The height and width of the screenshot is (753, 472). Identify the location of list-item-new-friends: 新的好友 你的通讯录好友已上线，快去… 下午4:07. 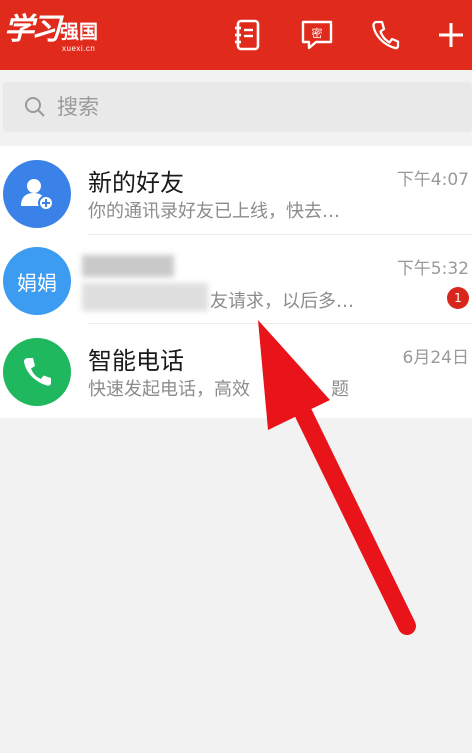
(236, 190).